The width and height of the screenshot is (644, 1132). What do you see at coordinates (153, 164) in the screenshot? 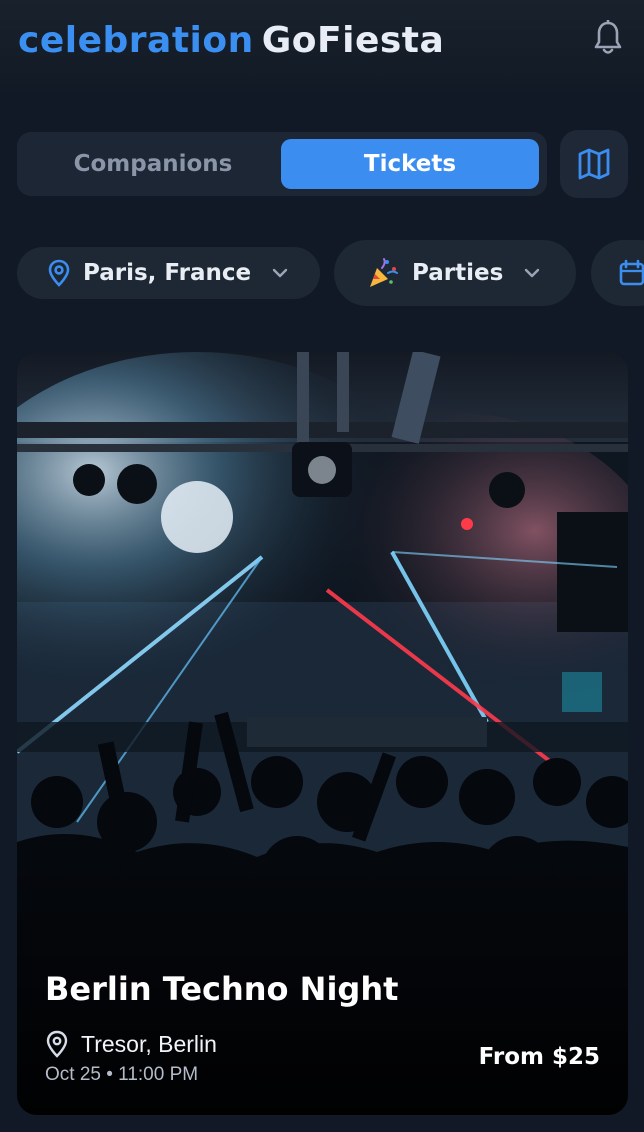
I see `tab-companions: Companions` at bounding box center [153, 164].